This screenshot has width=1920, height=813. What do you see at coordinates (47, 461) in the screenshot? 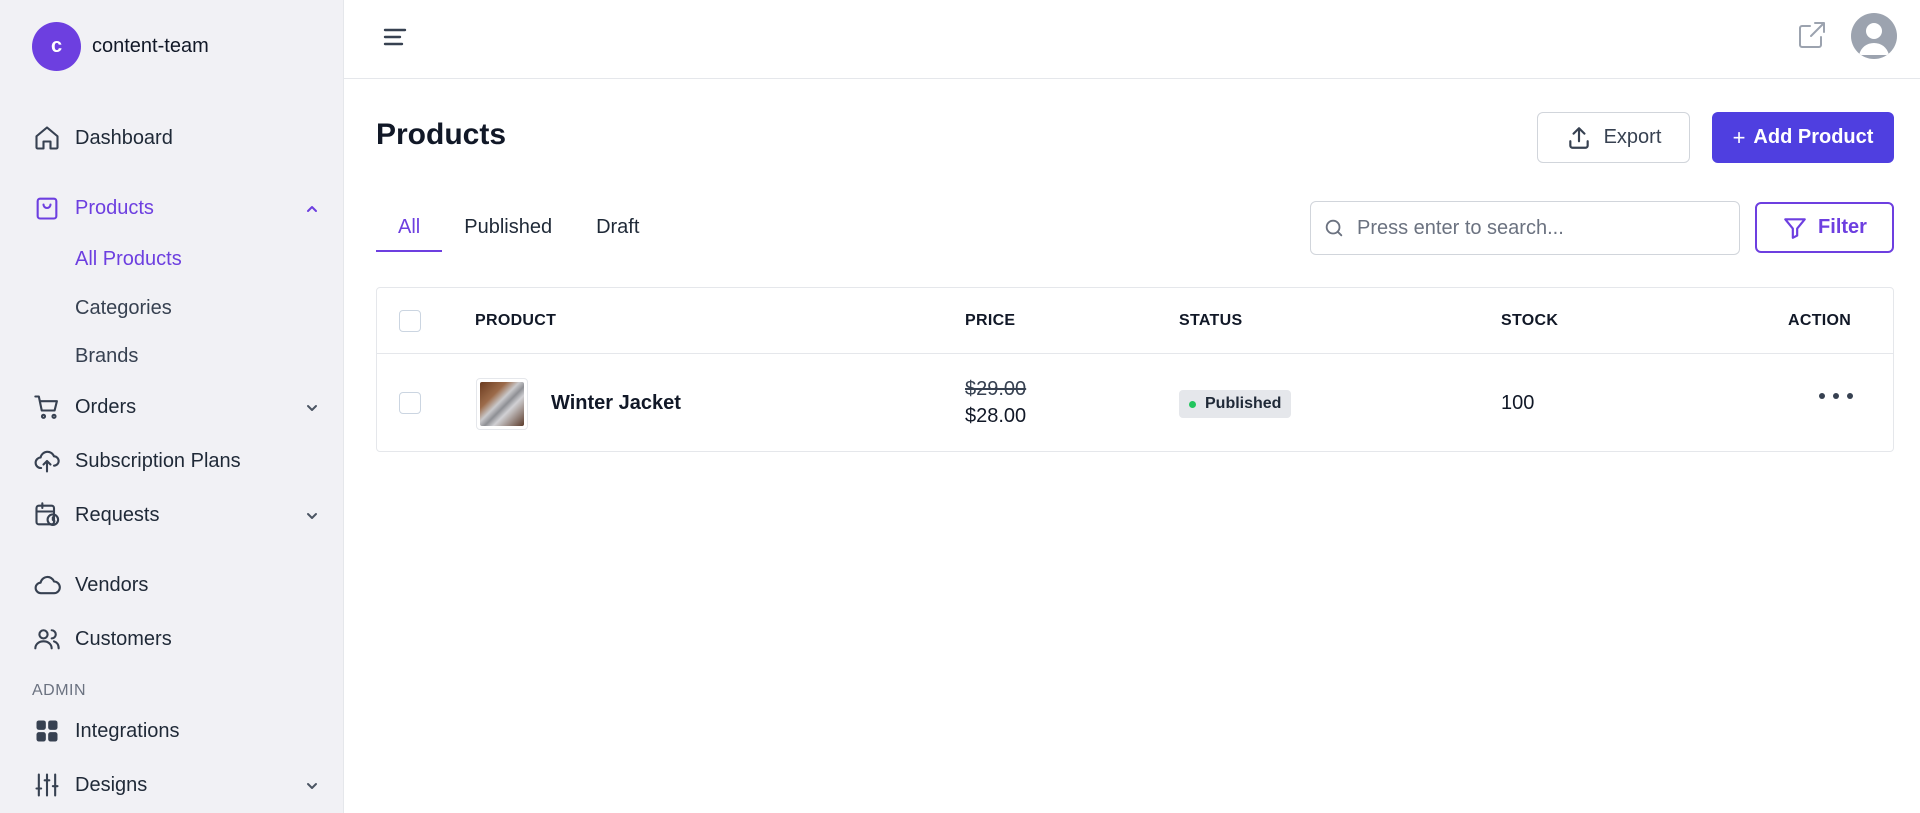
I see `cloud-upload-icon` at bounding box center [47, 461].